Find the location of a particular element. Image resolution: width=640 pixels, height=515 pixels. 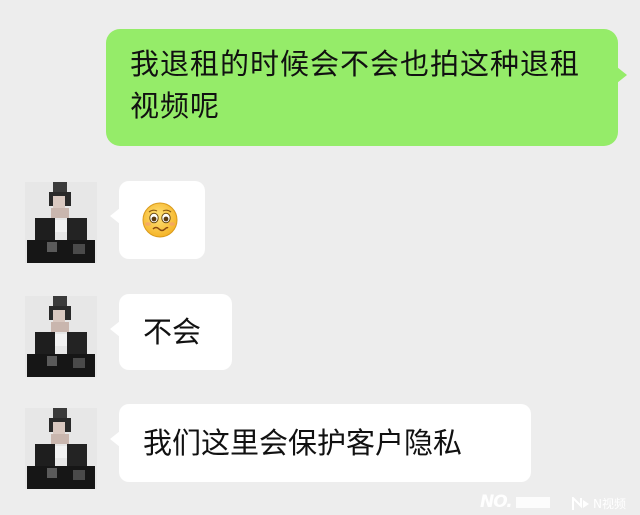

received-message-bubble: 不会 is located at coordinates (171, 332).